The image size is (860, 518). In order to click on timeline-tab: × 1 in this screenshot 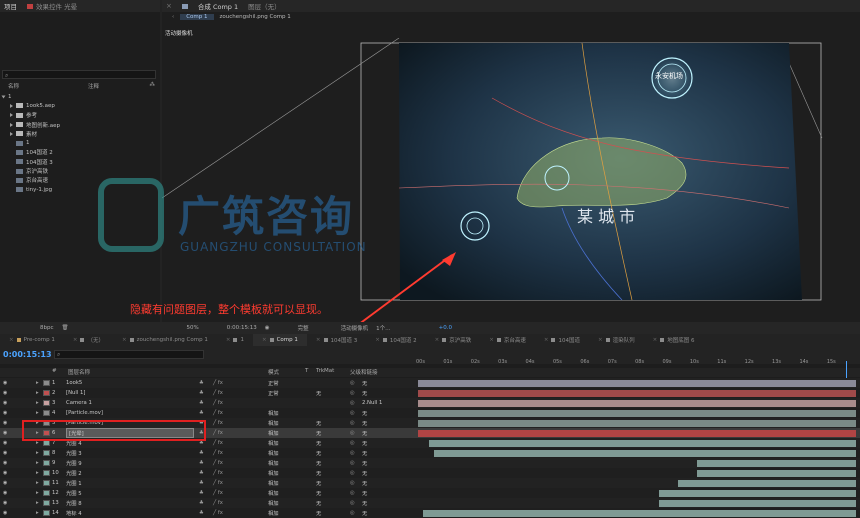, I will do `click(235, 340)`.